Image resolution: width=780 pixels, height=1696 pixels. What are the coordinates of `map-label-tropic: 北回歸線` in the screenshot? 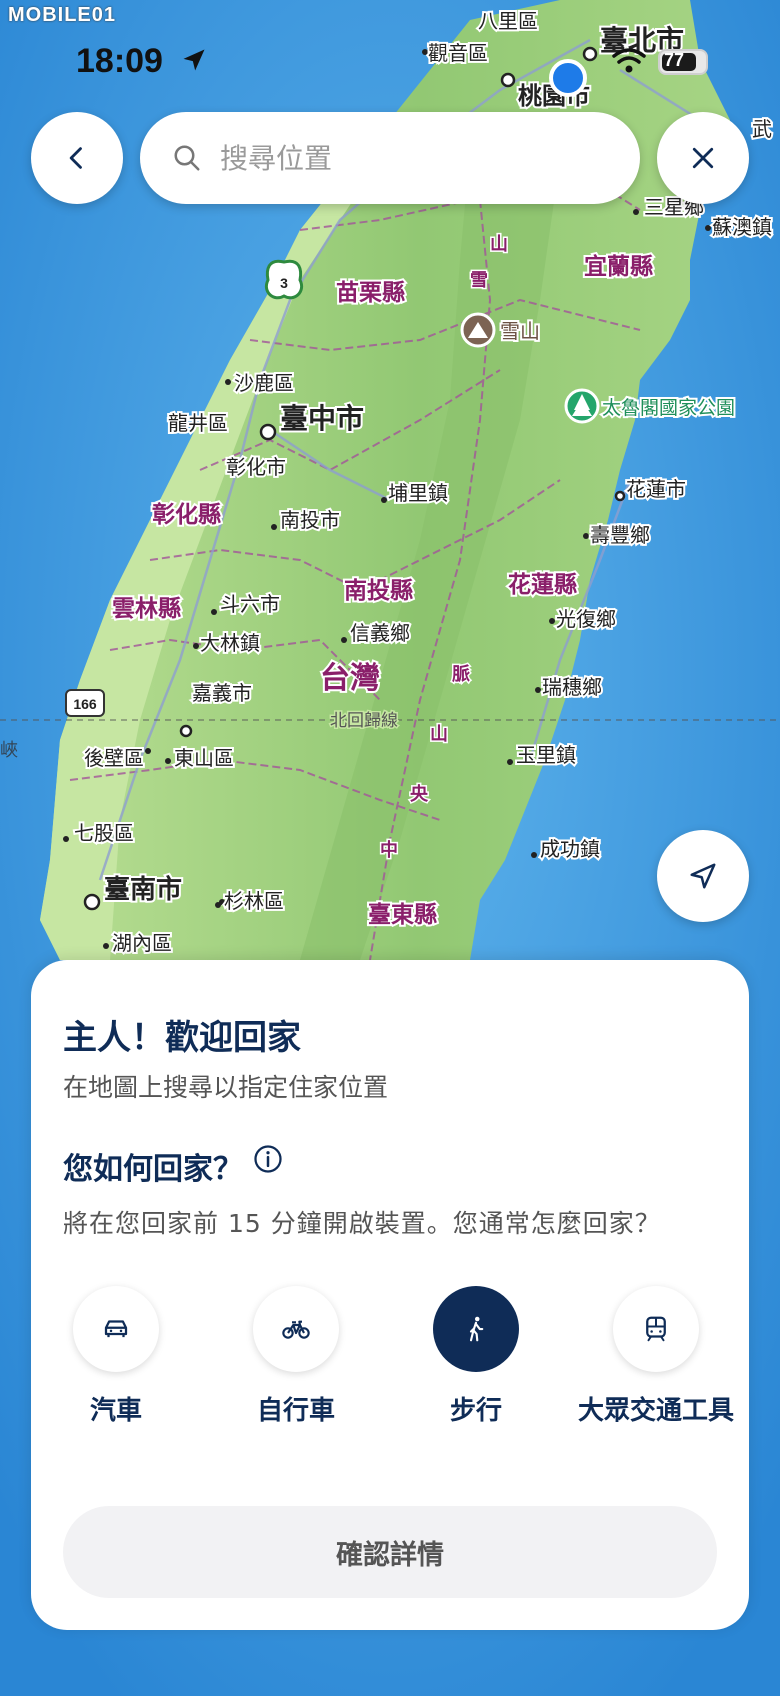 It's located at (364, 721).